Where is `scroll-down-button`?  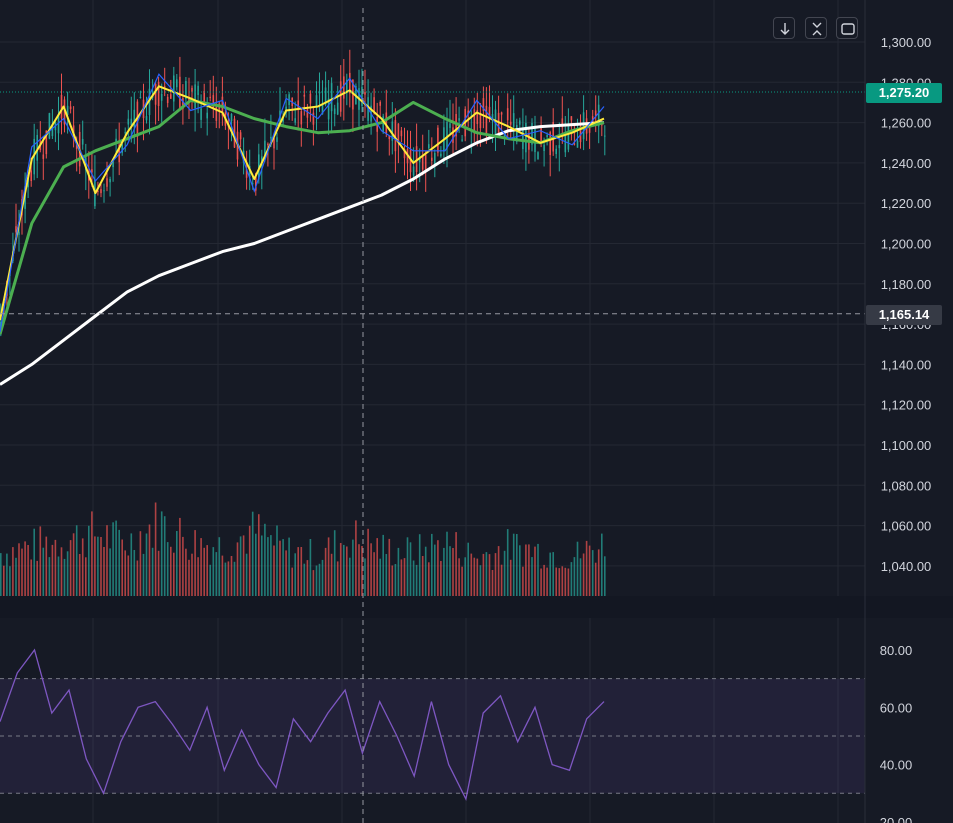
scroll-down-button is located at coordinates (784, 28).